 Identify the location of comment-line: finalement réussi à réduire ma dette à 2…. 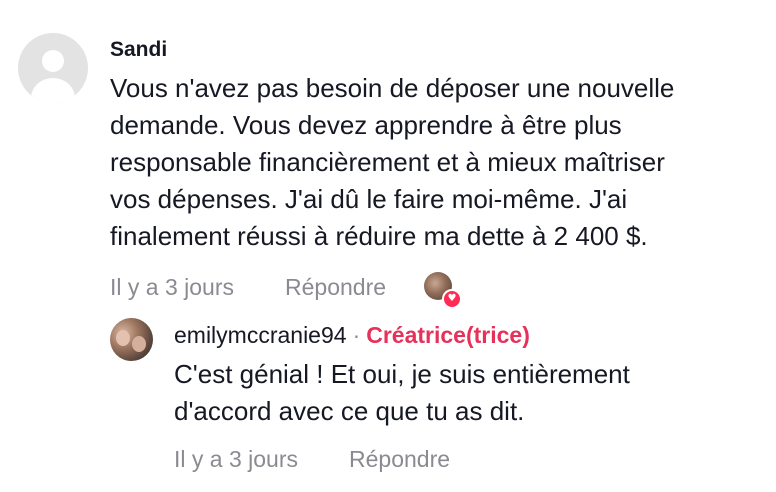
(379, 236).